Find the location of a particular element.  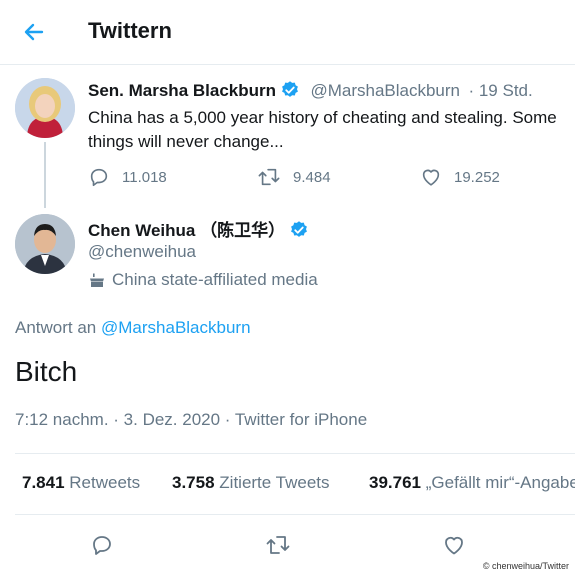

stat-quotes: 3.758 Zitierte Tweets is located at coordinates (251, 483).